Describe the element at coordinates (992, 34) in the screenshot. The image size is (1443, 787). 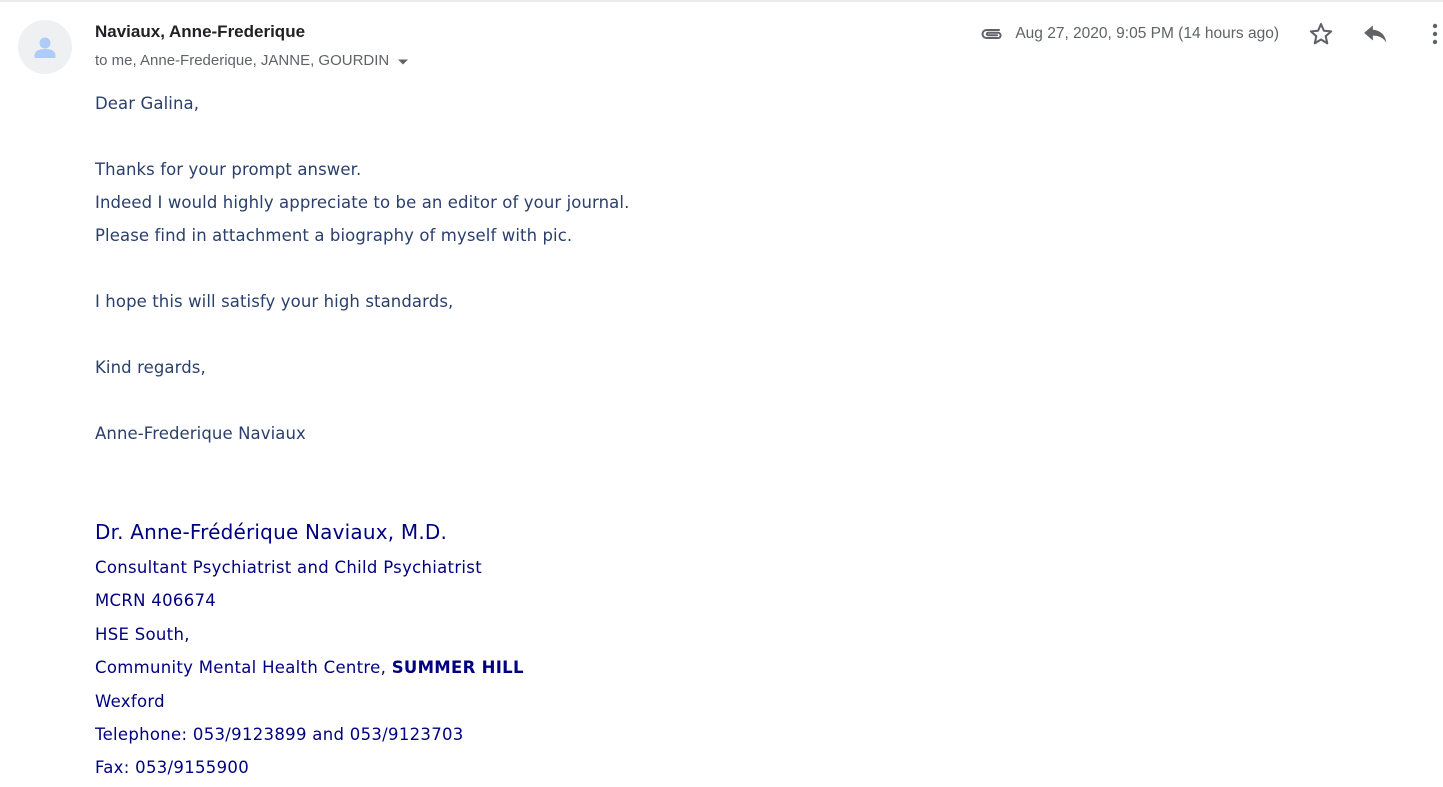
I see `paperclip-icon` at that location.